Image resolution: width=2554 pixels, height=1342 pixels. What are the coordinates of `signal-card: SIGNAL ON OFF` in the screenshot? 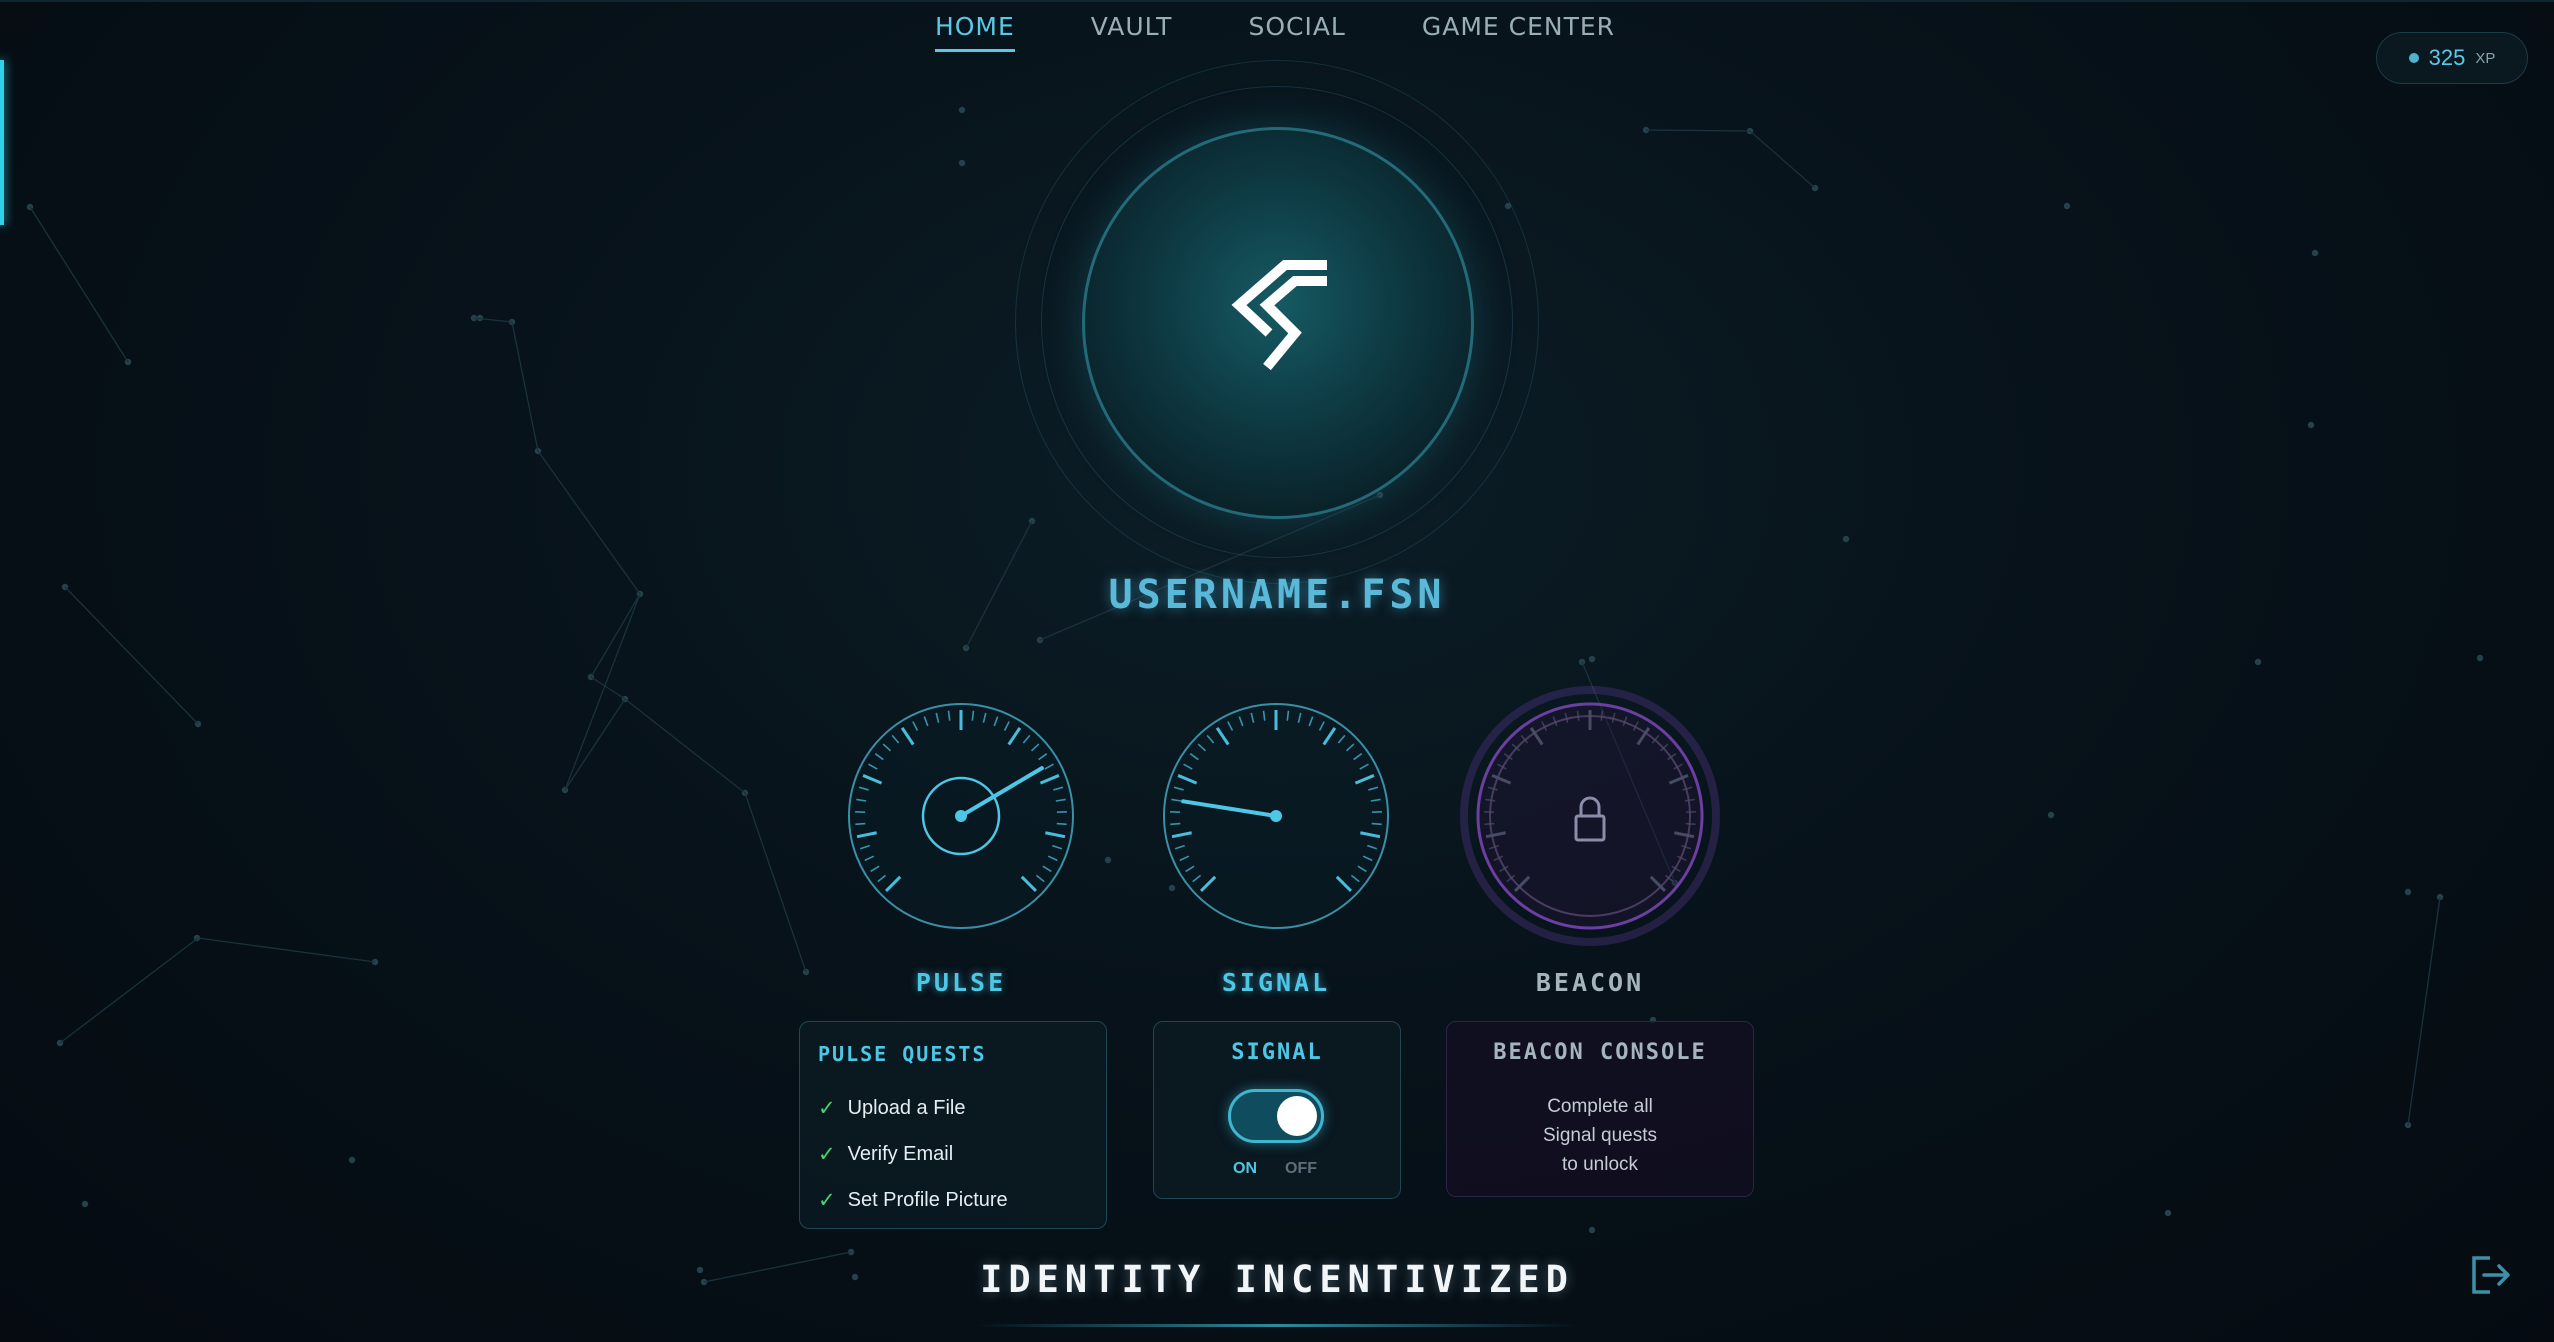 It's located at (1277, 1110).